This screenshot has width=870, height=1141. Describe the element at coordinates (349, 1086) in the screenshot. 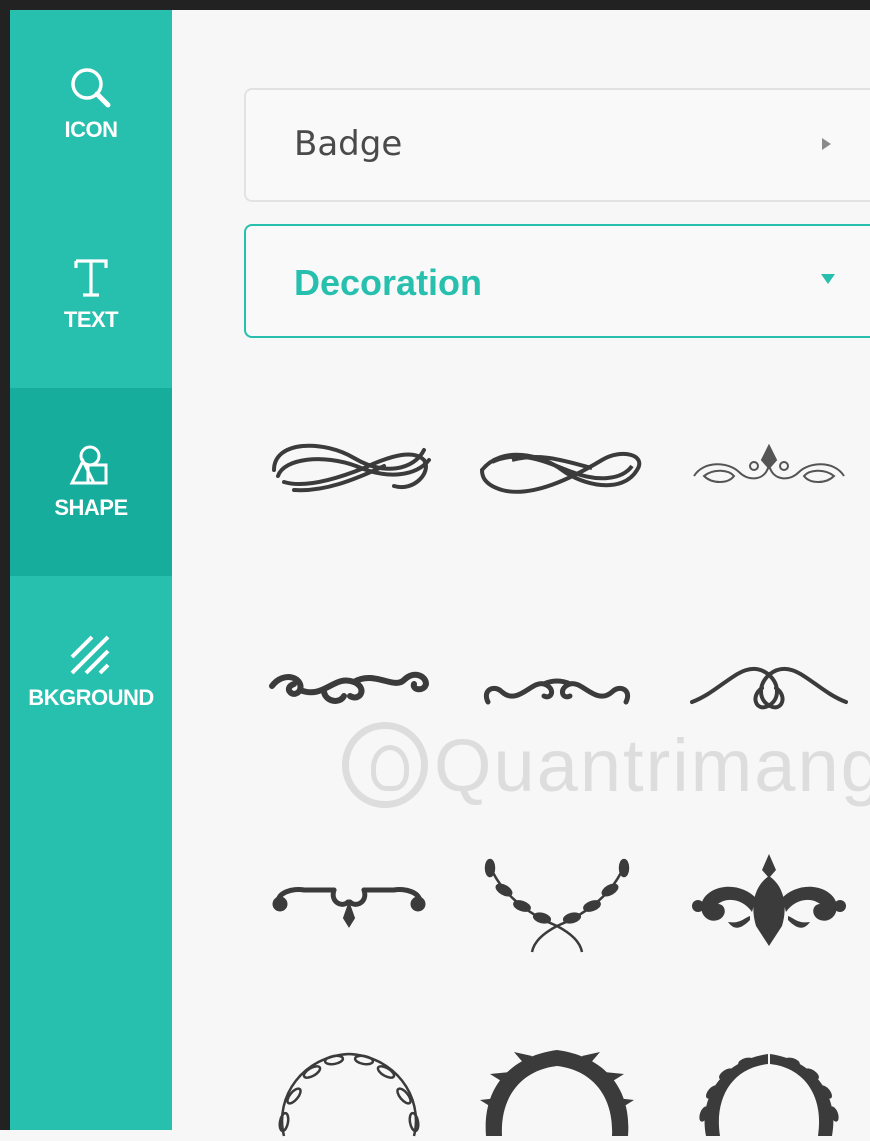

I see `decoration-leaf-wreath-outline` at that location.